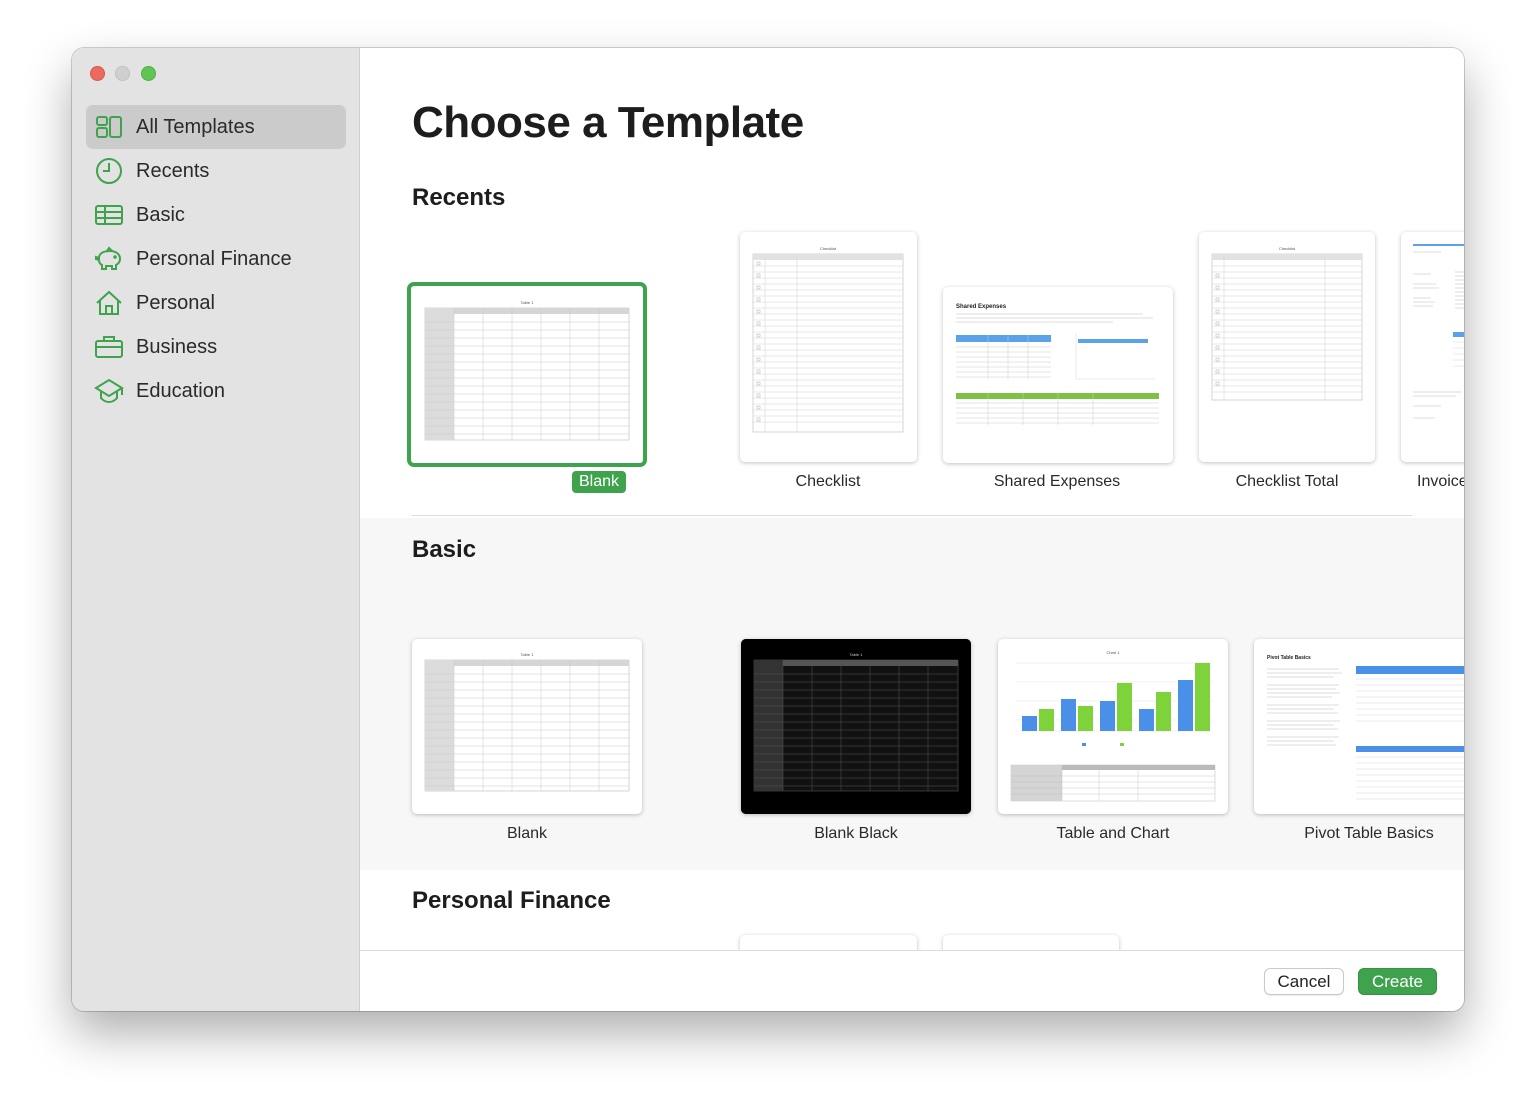 This screenshot has height=1107, width=1536. Describe the element at coordinates (148, 73) in the screenshot. I see `zoom-window-button` at that location.